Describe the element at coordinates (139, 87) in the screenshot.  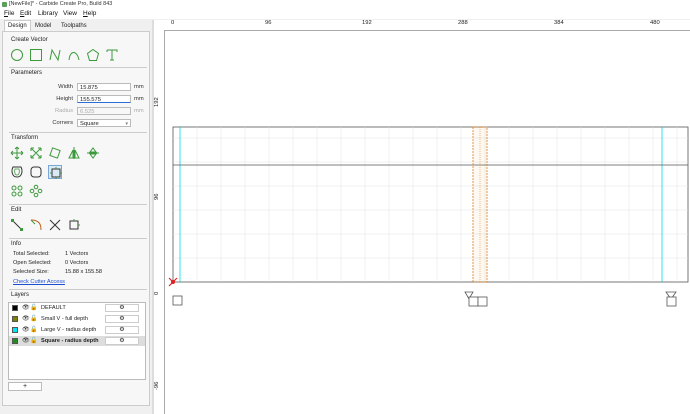
I see `width-unit: mm` at that location.